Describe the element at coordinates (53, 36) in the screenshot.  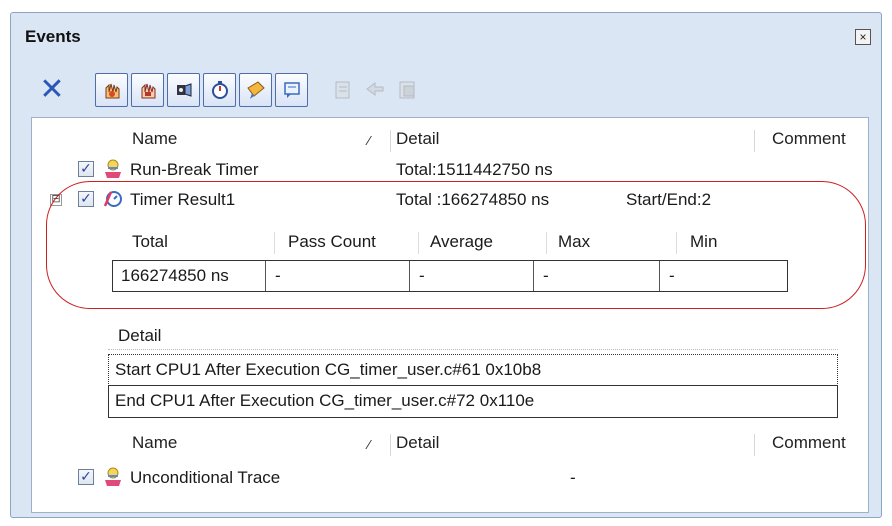
I see `panel-title: Events` at that location.